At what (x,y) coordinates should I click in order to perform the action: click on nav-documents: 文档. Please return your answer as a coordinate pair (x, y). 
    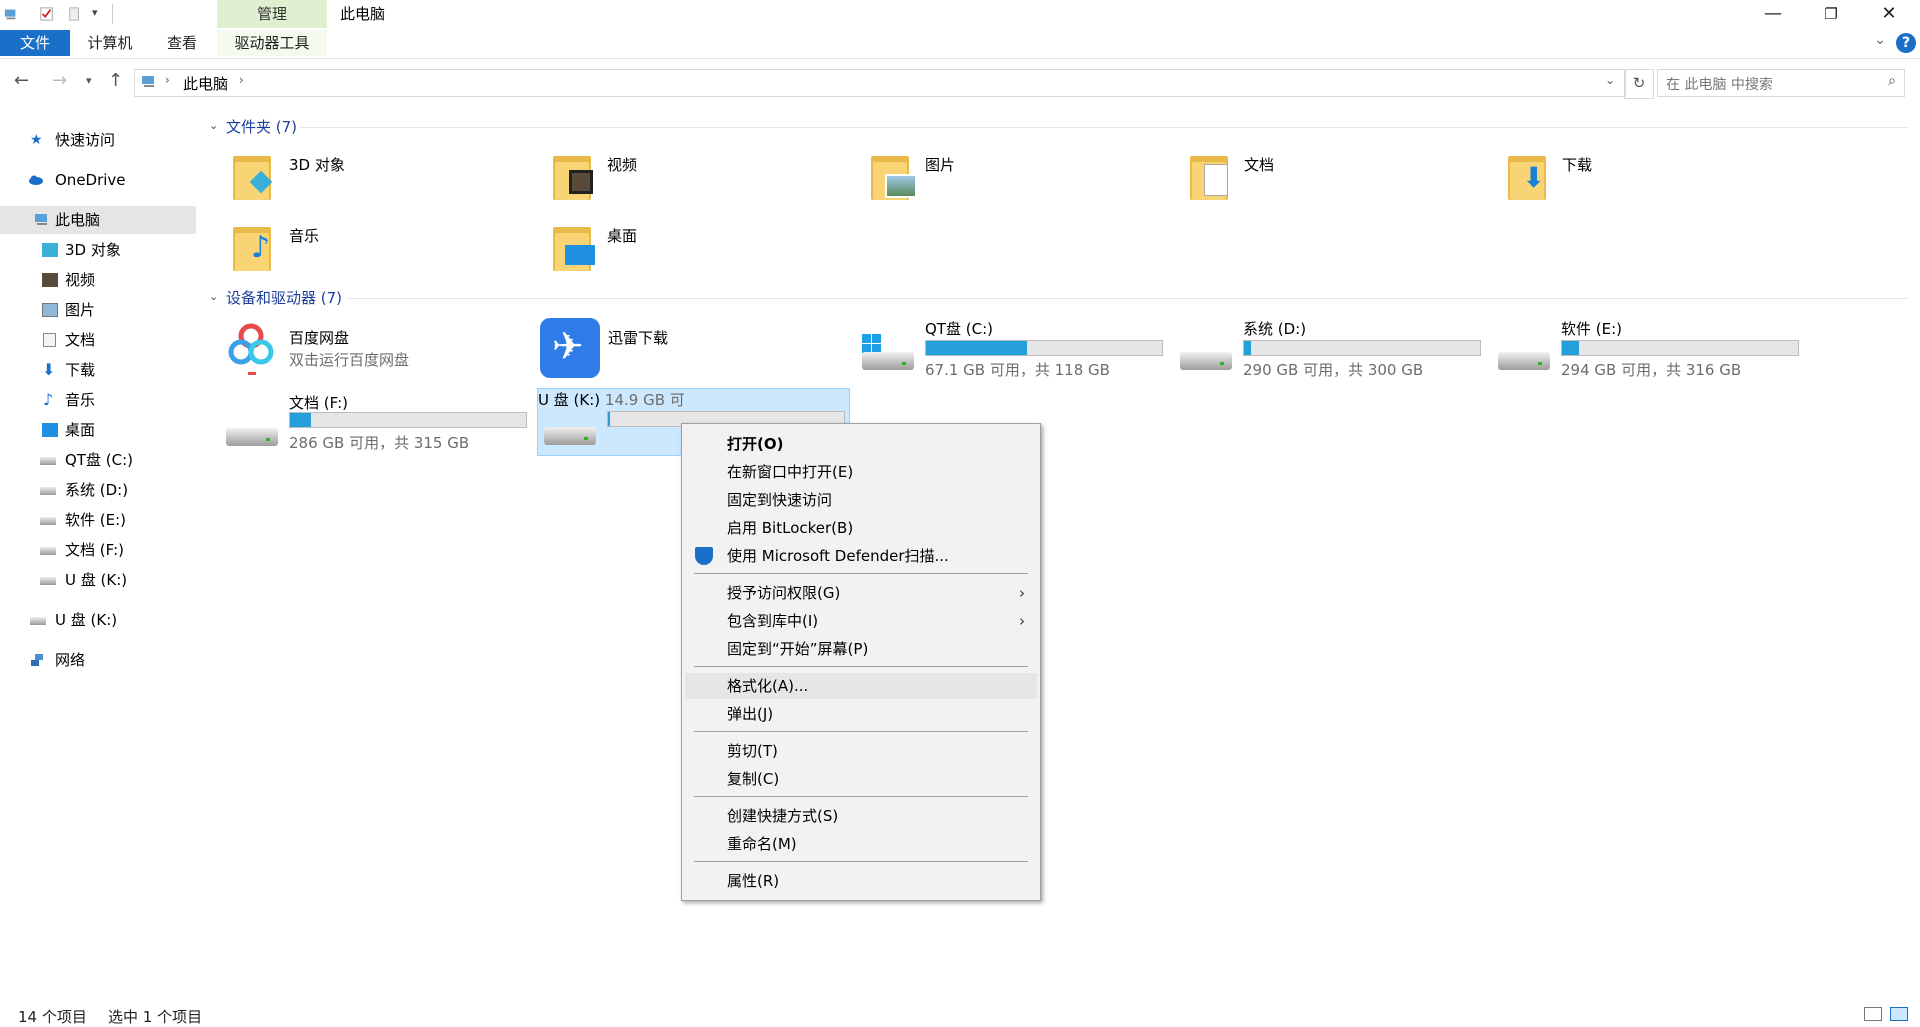
    Looking at the image, I should click on (98, 340).